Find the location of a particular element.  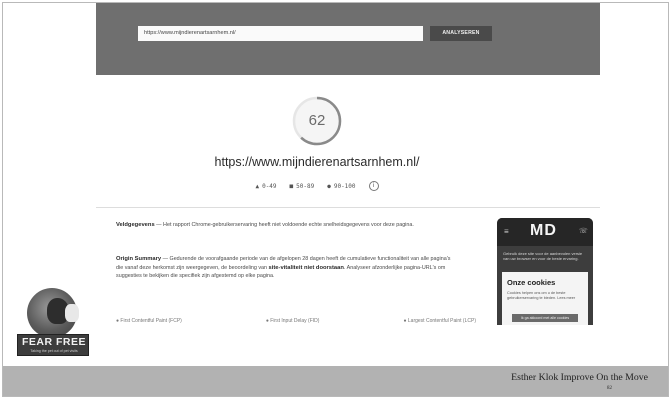

field-data-heading: Veldgegevens is located at coordinates (135, 225).